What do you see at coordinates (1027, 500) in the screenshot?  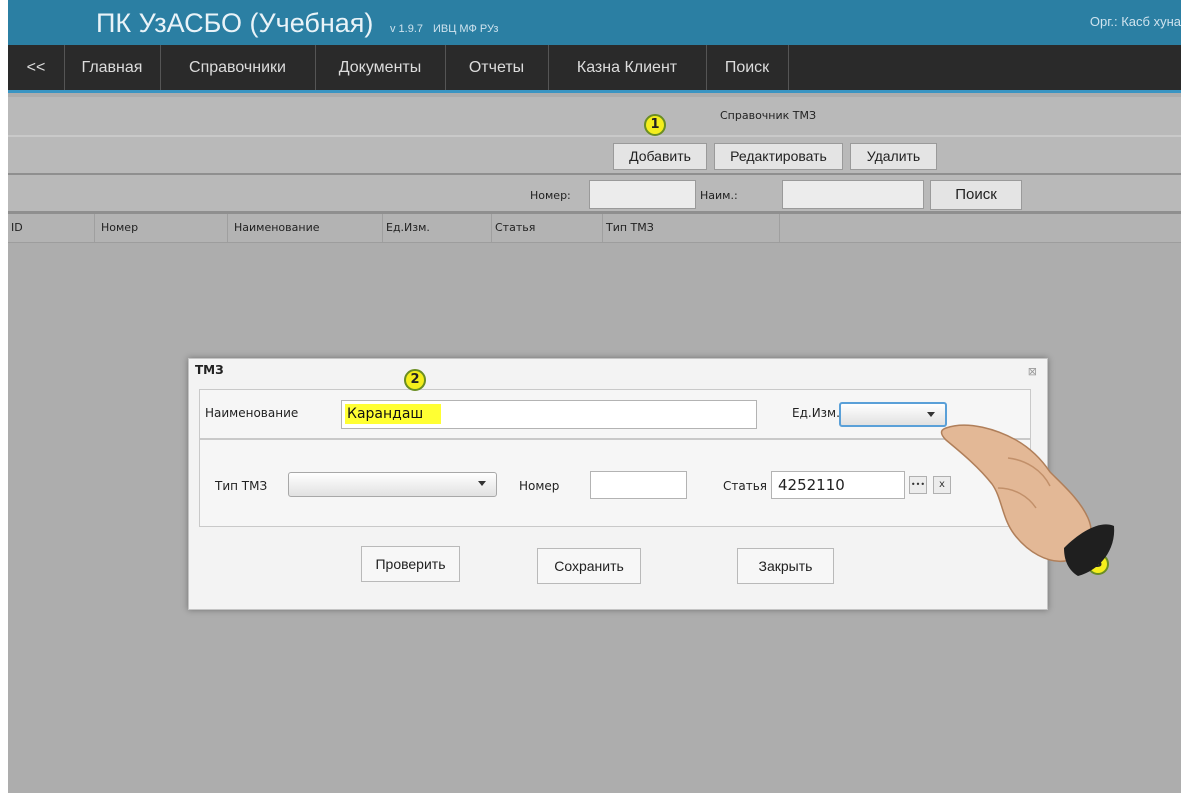 I see `hand-pointer-icon` at bounding box center [1027, 500].